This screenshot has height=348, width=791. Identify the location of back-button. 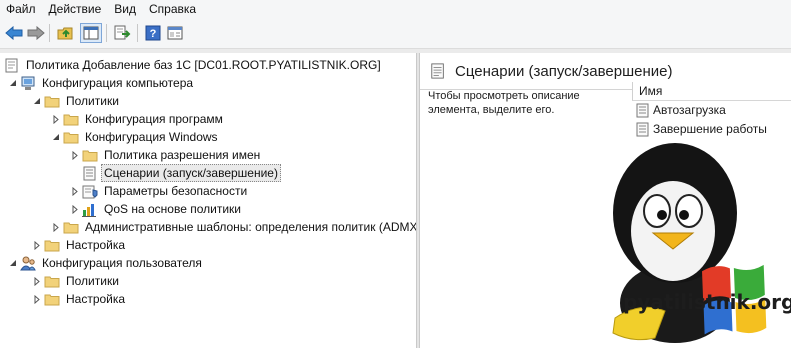
(14, 33).